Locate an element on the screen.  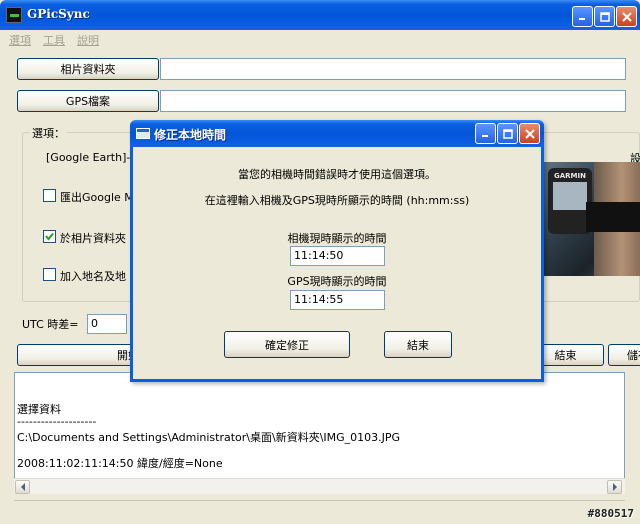
window-title: GPicSync is located at coordinates (58, 14).